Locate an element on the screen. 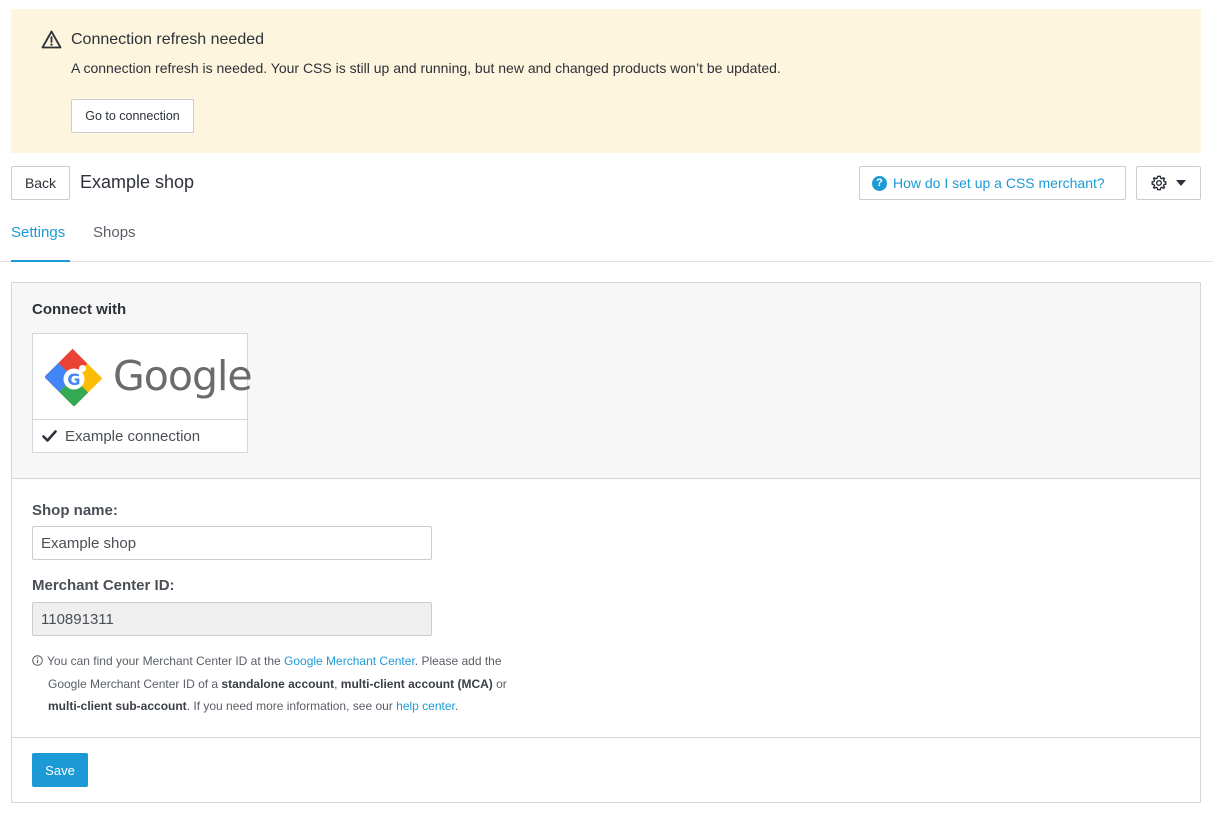  tab-bar: Settings Shops is located at coordinates (606, 236).